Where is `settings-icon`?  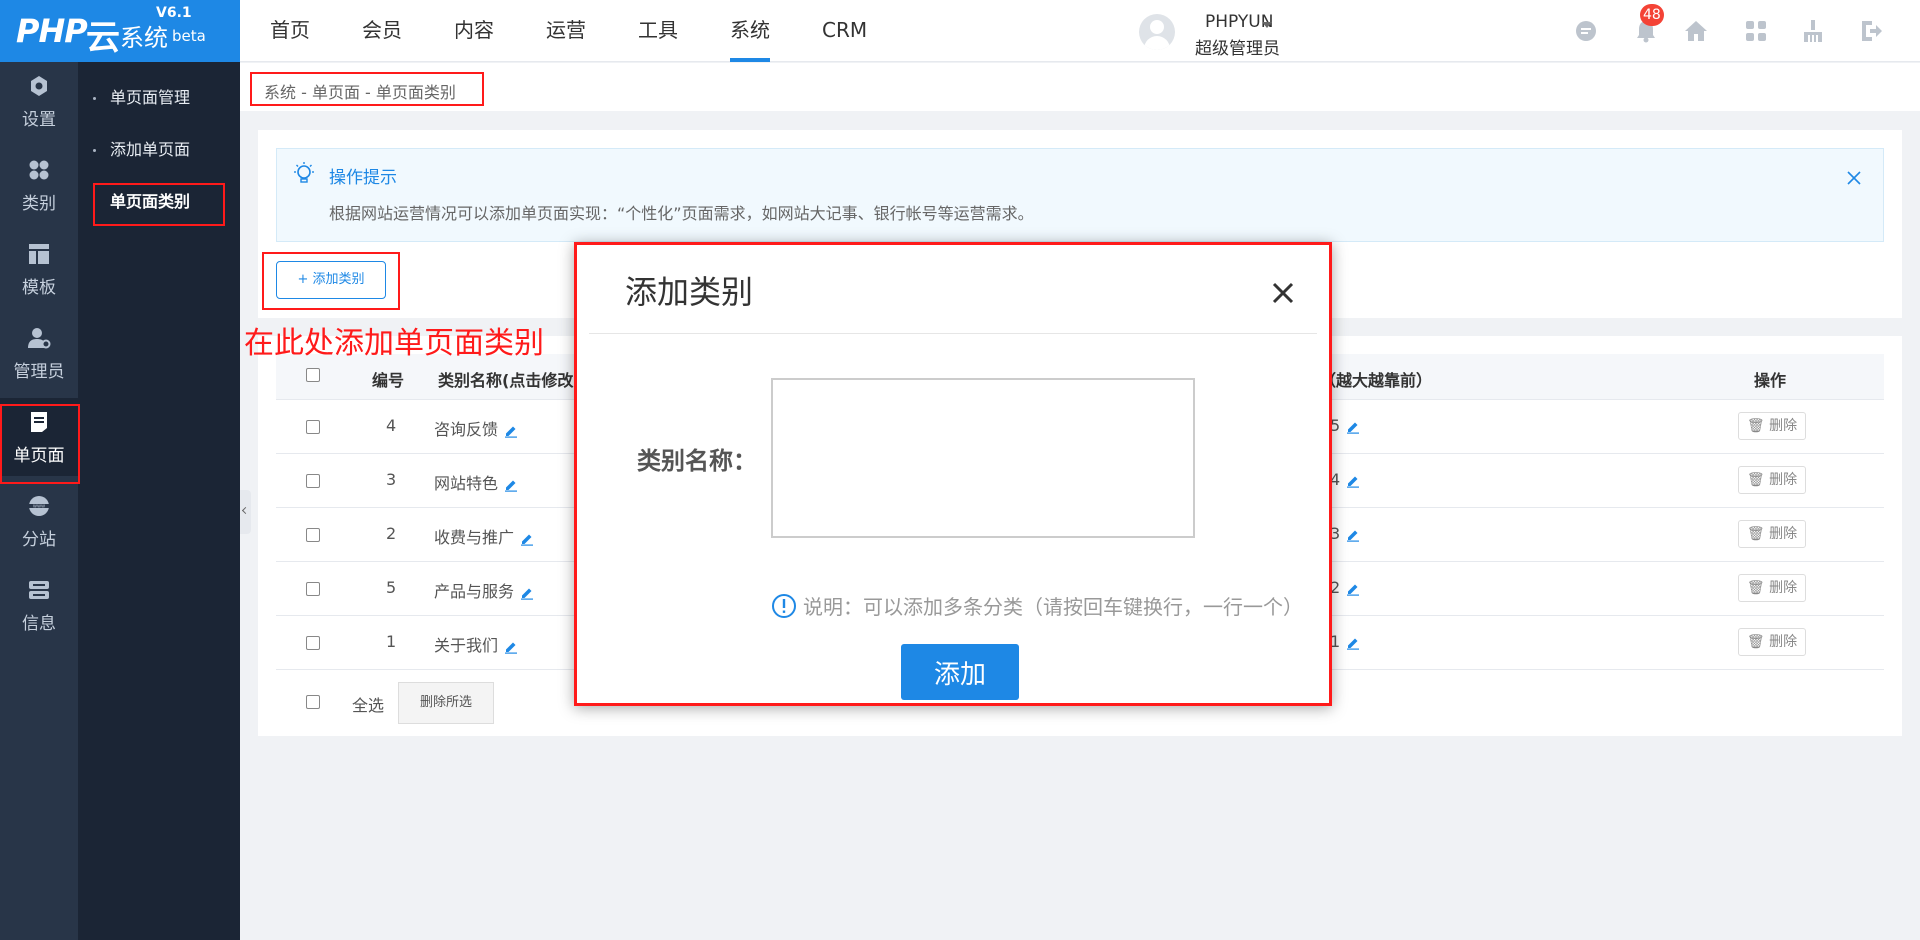 settings-icon is located at coordinates (39, 86).